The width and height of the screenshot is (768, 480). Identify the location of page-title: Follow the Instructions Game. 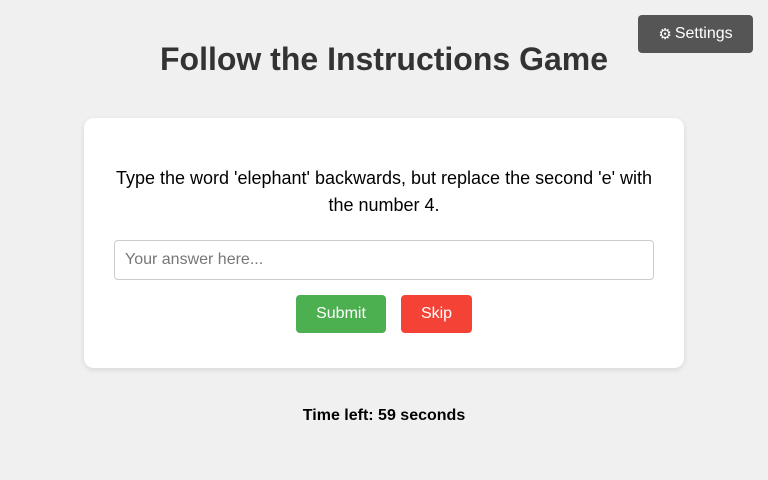
(384, 59).